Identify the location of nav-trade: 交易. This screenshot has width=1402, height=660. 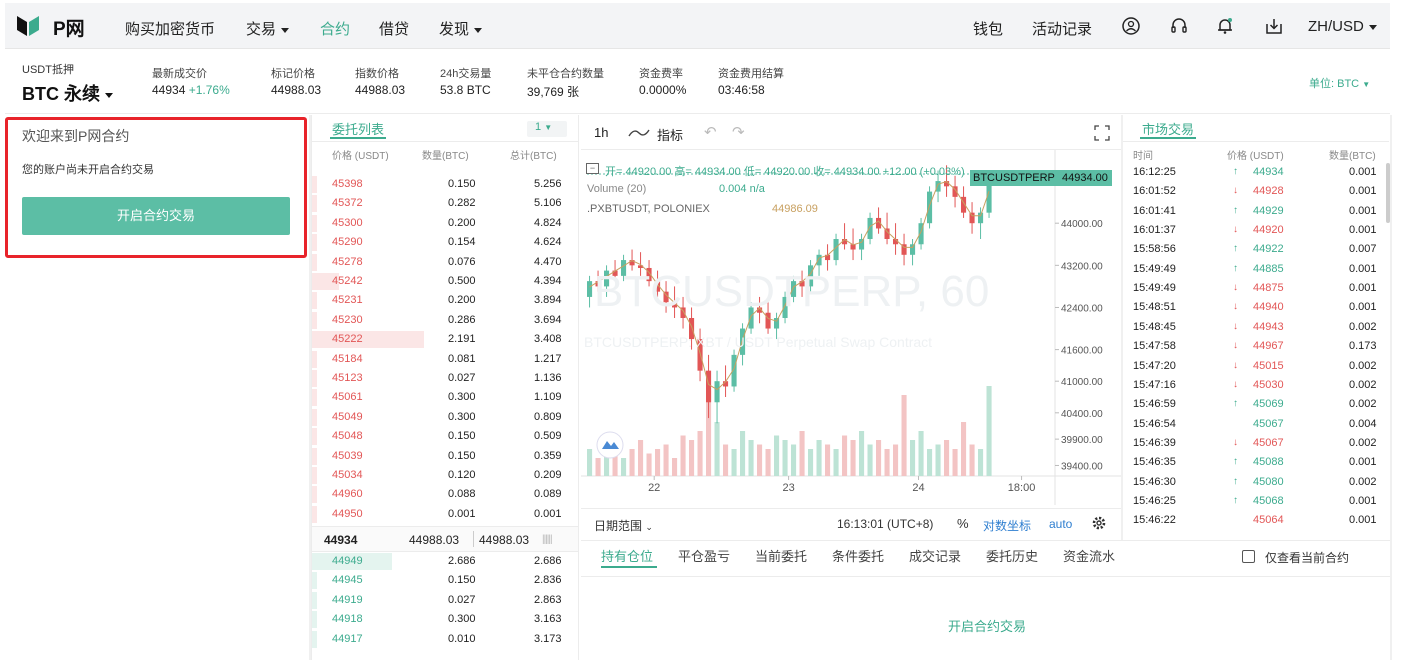
(268, 28).